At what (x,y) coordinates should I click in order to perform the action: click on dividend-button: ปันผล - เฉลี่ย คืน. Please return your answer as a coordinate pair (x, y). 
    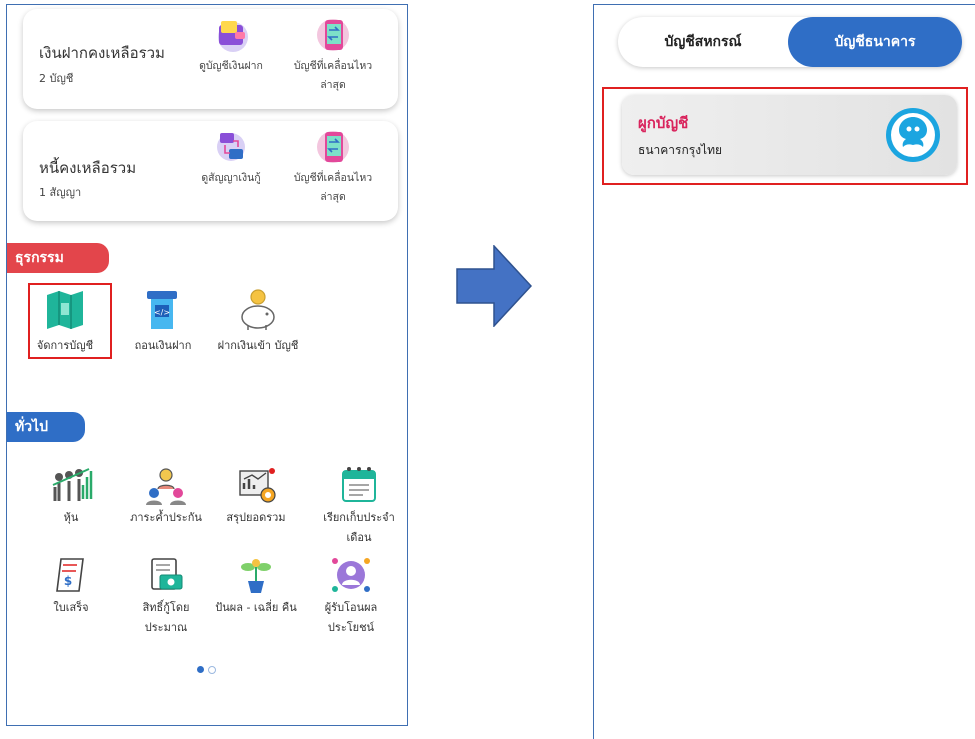
    Looking at the image, I should click on (256, 586).